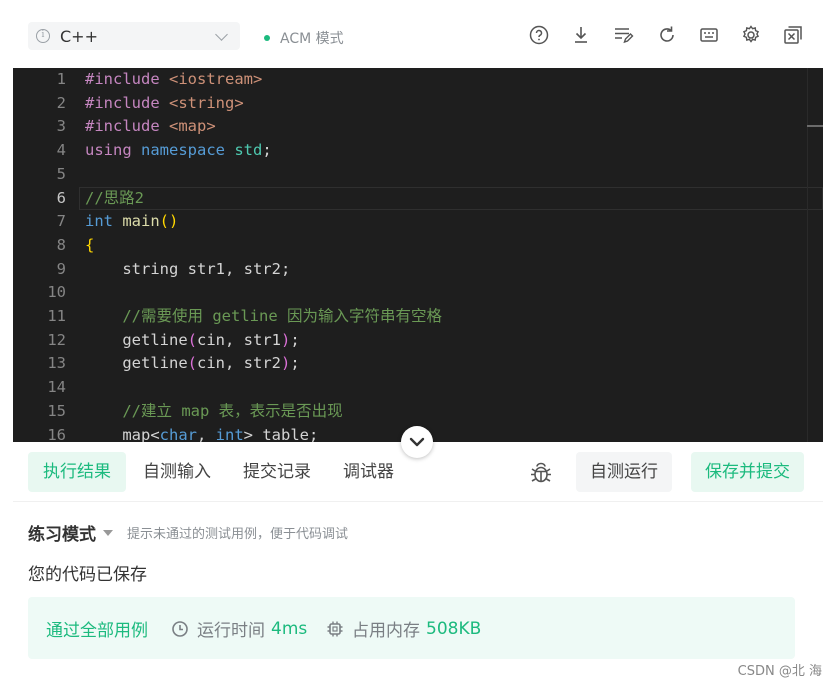  I want to click on saved-message: 您的代码已保存, so click(87, 575).